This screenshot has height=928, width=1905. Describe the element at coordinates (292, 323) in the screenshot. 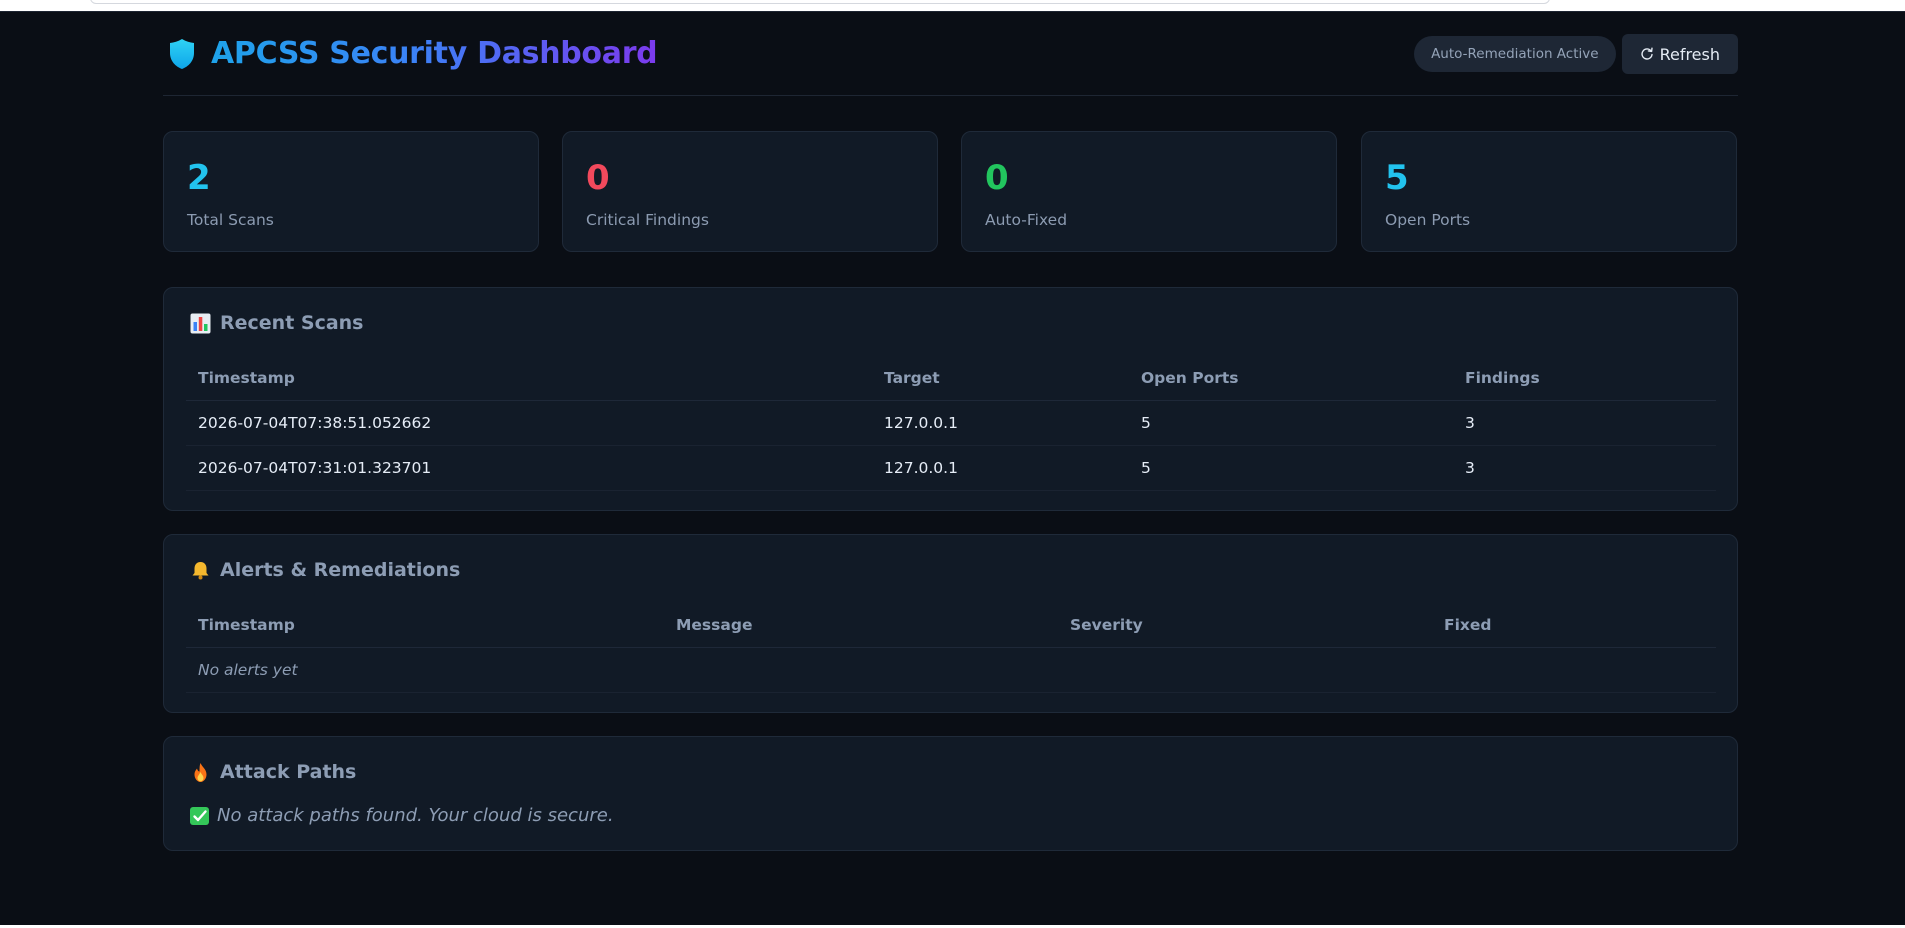

I see `recent-scans-title-text: Recent Scans` at that location.